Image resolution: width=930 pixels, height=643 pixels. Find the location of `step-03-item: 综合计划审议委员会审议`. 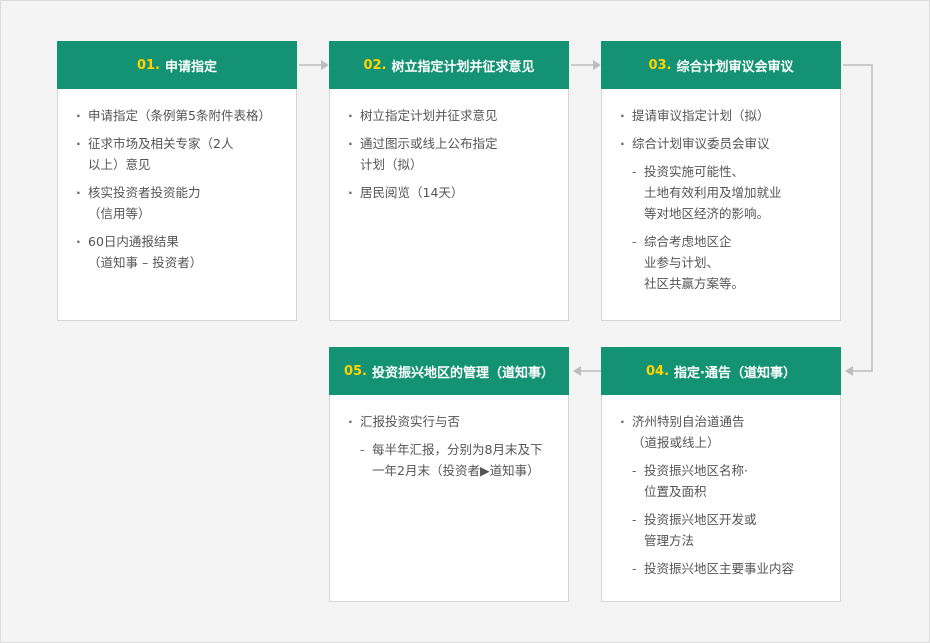

step-03-item: 综合计划审议委员会审议 is located at coordinates (725, 143).